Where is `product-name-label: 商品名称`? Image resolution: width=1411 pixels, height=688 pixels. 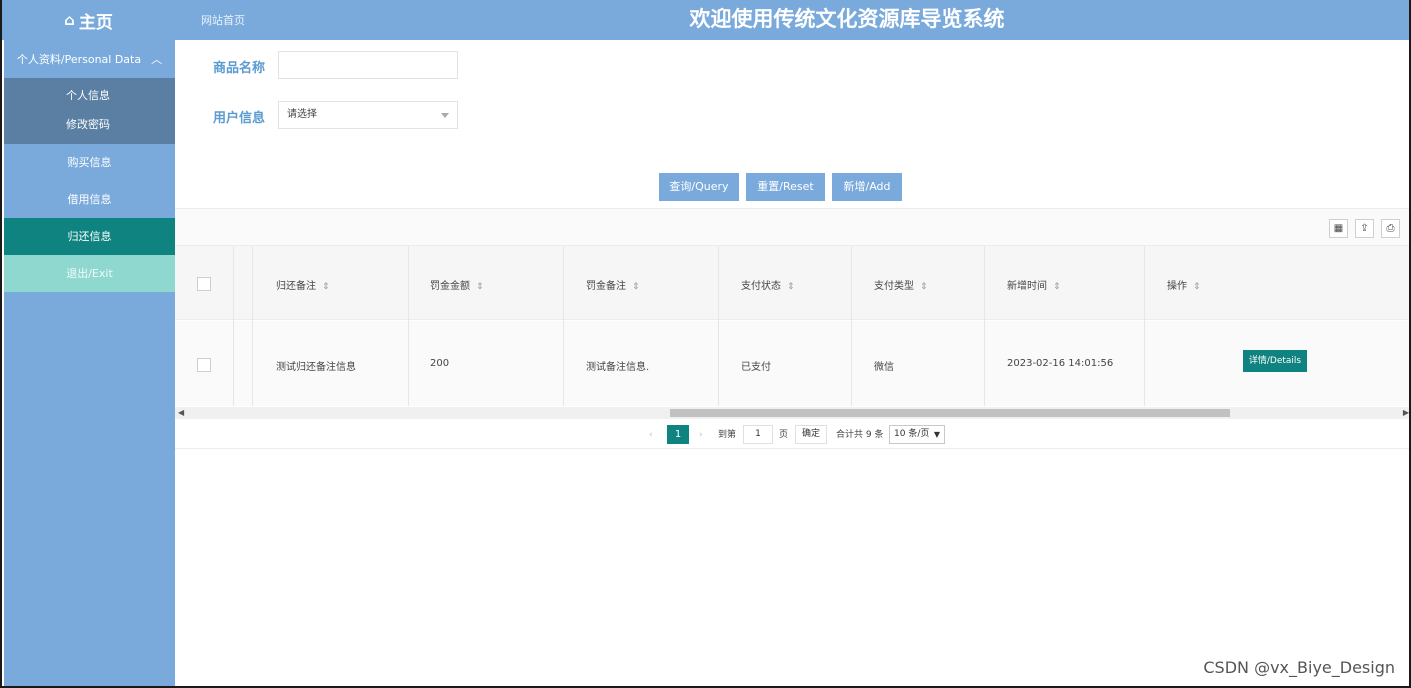 product-name-label: 商品名称 is located at coordinates (239, 68).